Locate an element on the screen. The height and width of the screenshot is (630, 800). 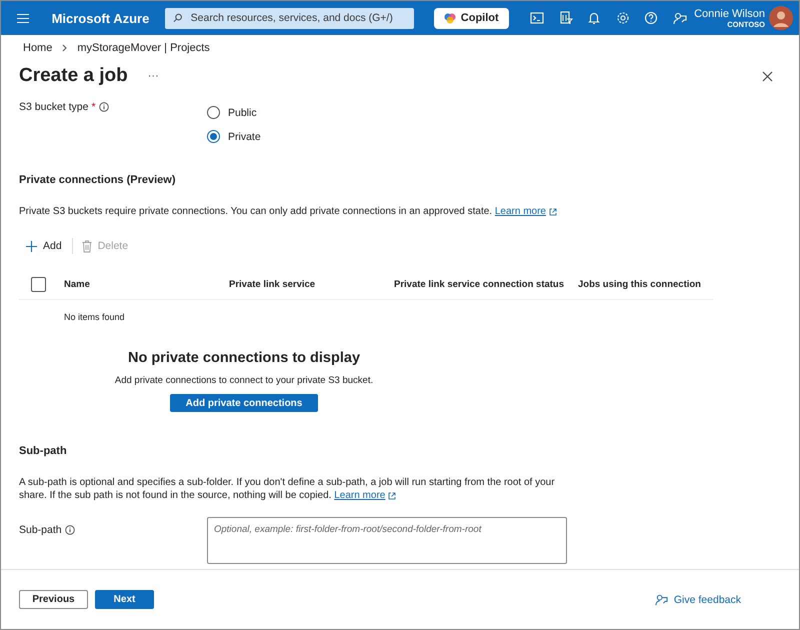
breadcrumb-link: Home is located at coordinates (37, 48).